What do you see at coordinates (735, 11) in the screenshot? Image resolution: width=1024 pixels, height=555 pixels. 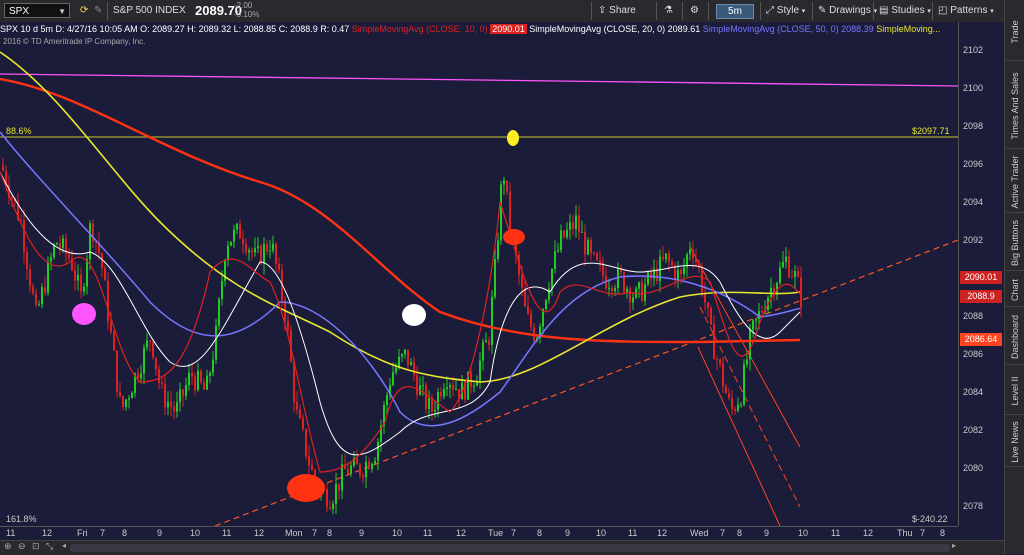 I see `timeframe-button: 5m` at bounding box center [735, 11].